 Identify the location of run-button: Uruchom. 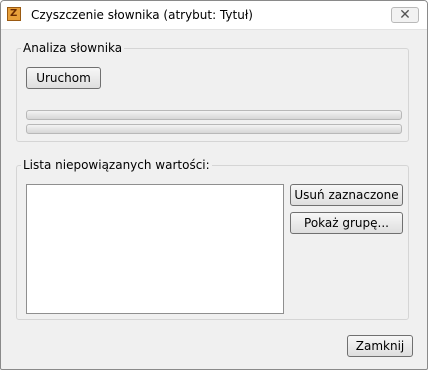
(63, 78).